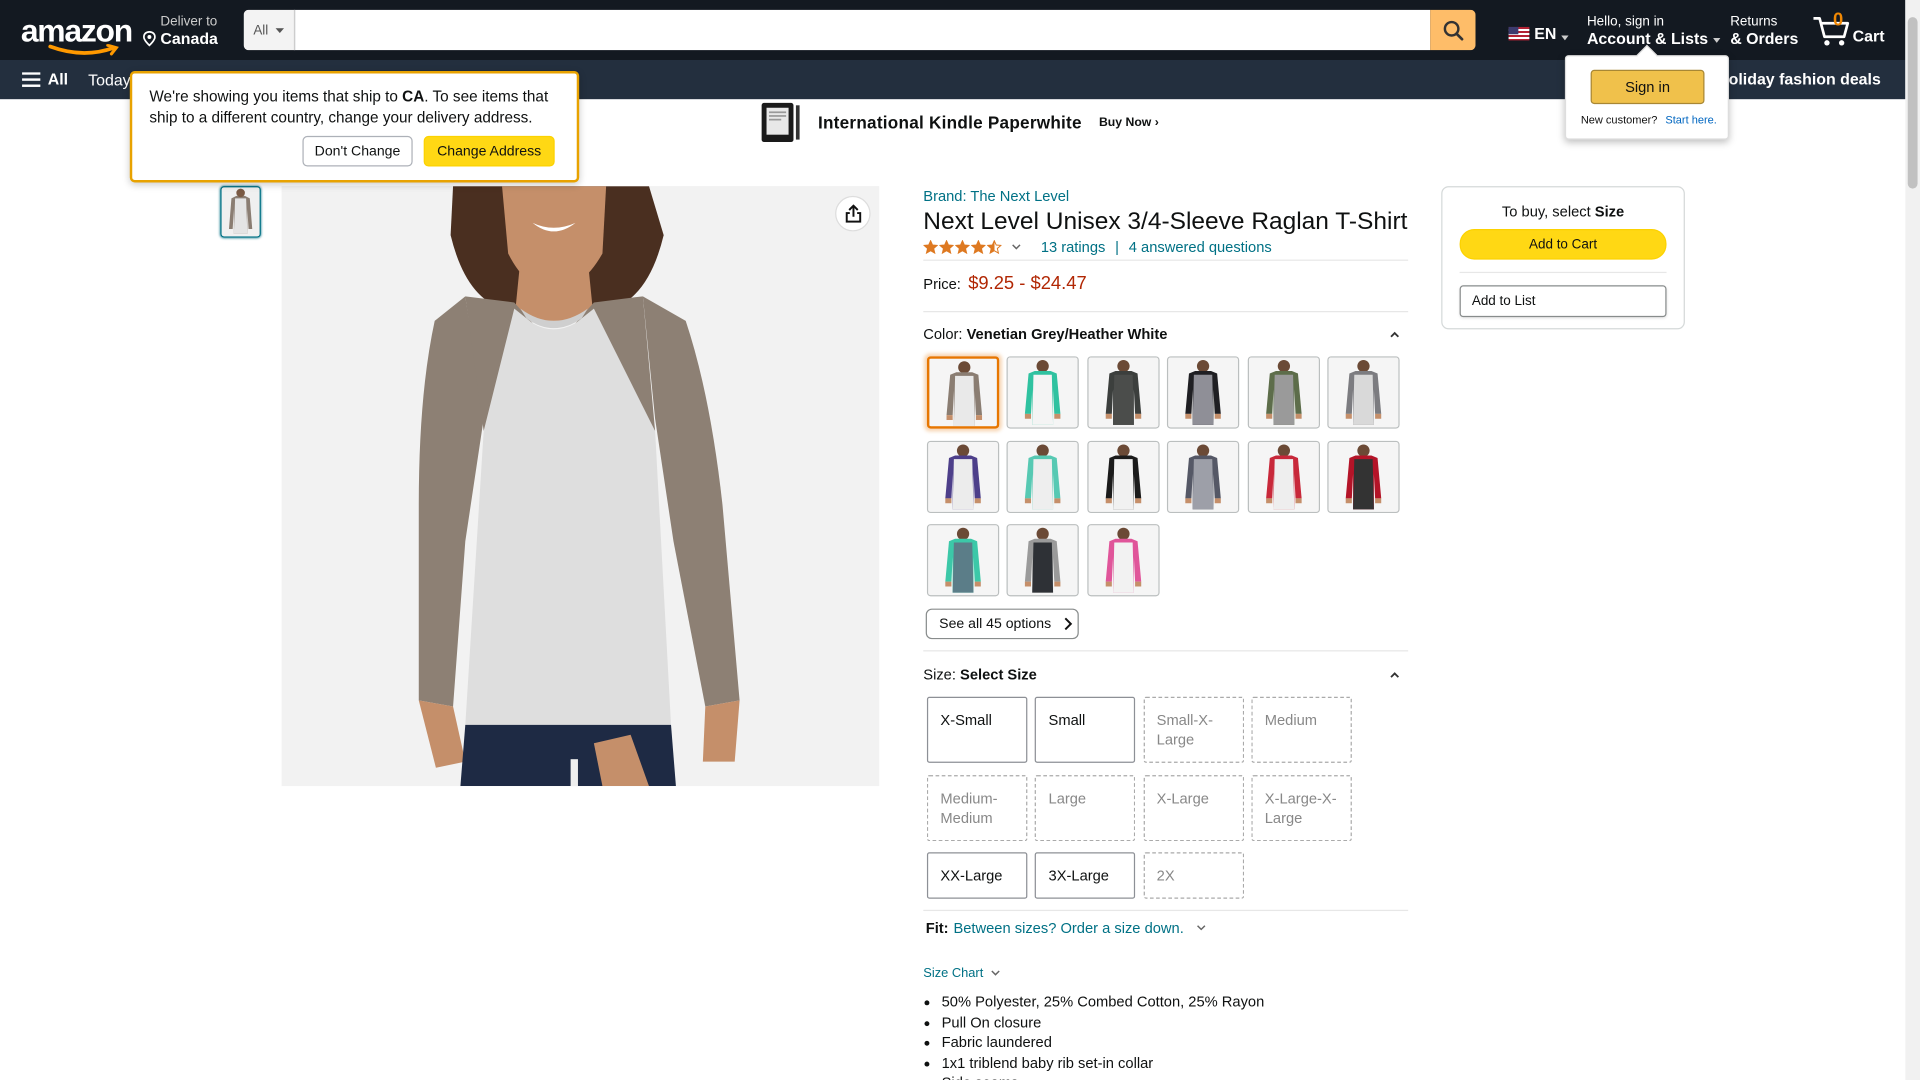 The image size is (1920, 1080). What do you see at coordinates (1069, 624) in the screenshot?
I see `chevron-right-icon` at bounding box center [1069, 624].